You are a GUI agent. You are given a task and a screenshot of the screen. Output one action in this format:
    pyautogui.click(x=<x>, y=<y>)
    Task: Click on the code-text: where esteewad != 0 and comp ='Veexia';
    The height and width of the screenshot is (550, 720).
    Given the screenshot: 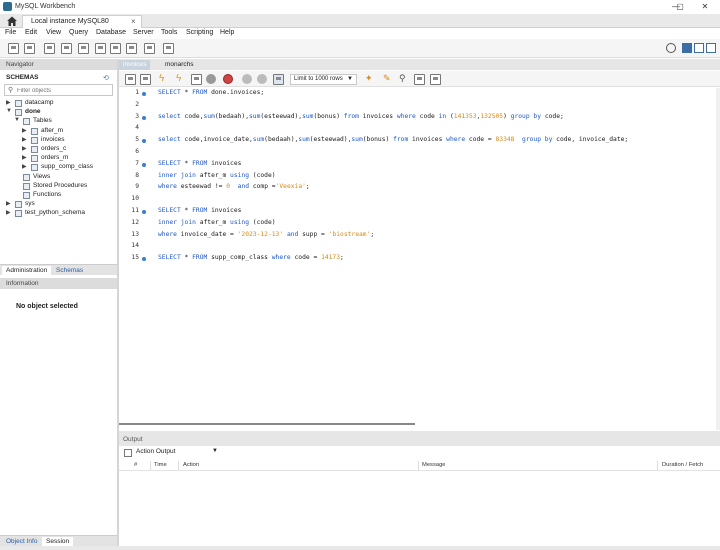 What is the action you would take?
    pyautogui.click(x=234, y=187)
    